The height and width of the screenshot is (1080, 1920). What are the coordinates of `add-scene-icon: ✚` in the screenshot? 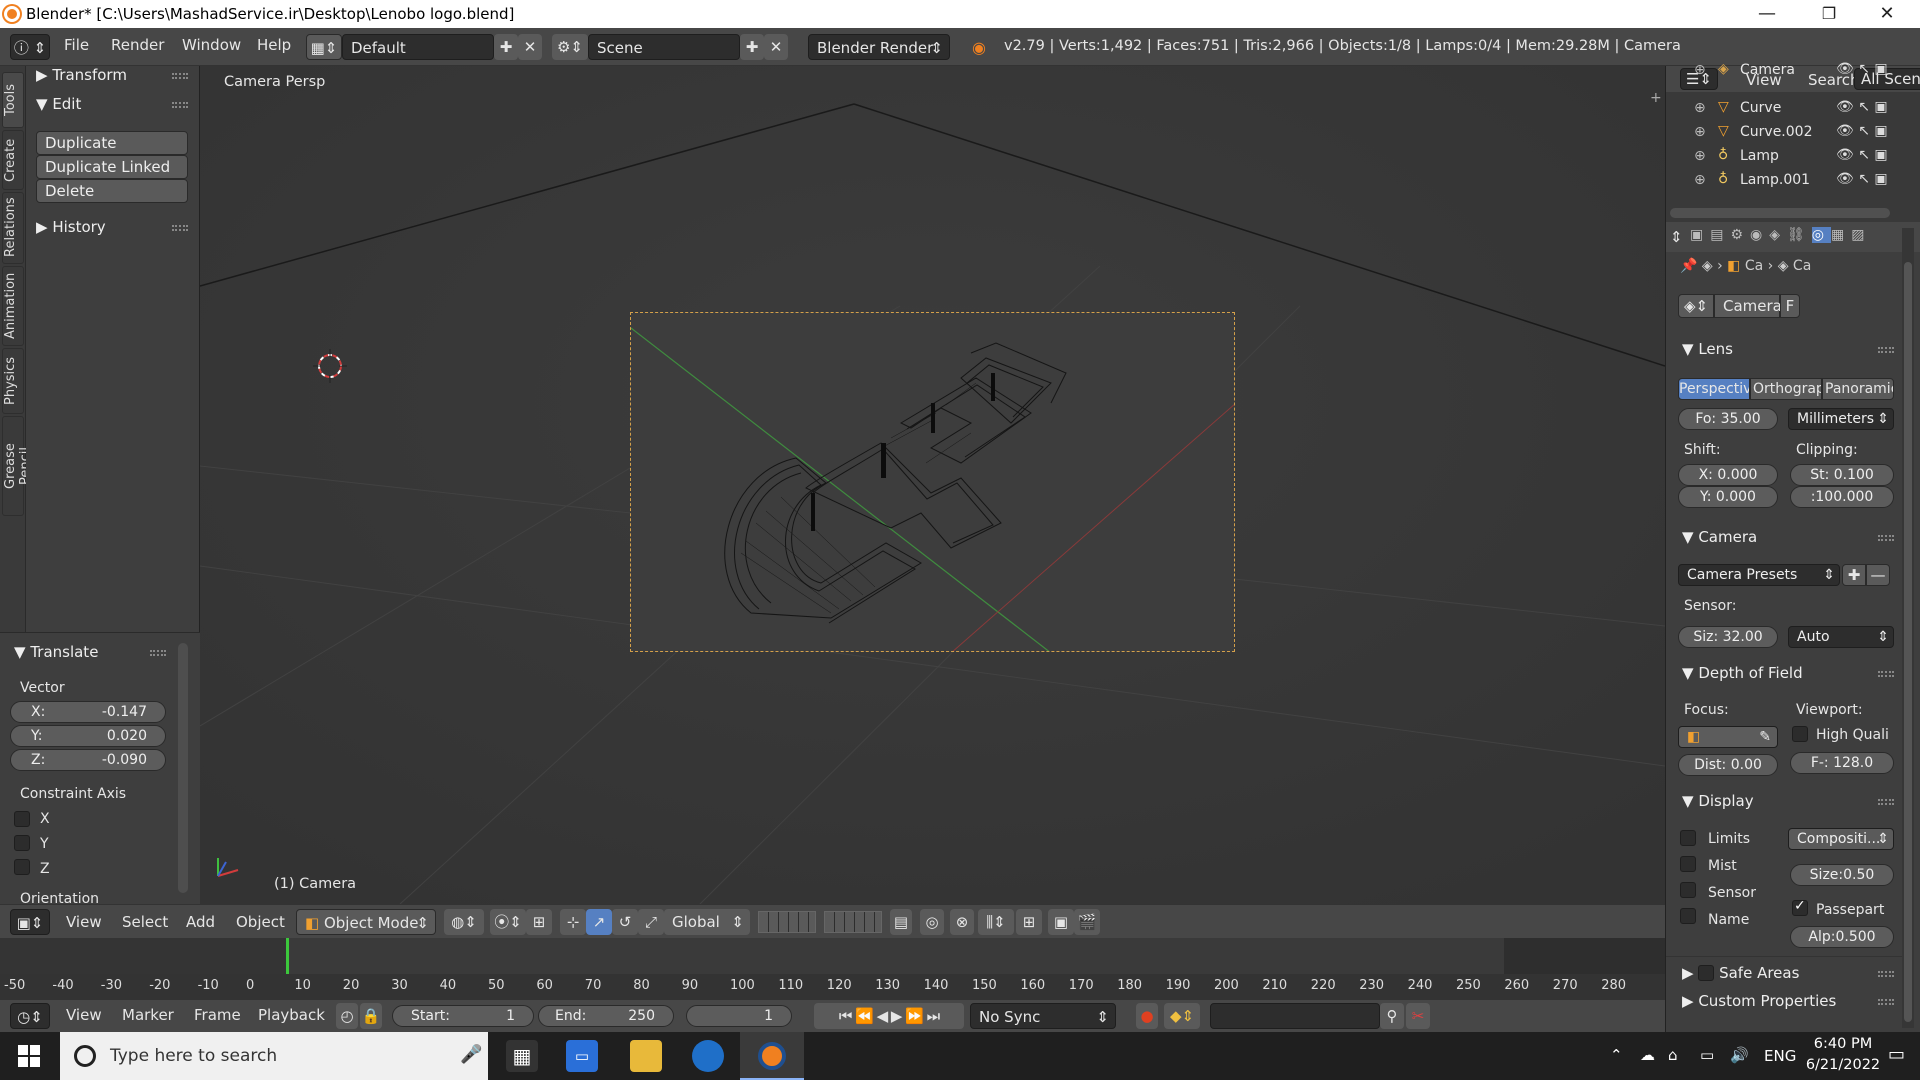 It's located at (752, 47).